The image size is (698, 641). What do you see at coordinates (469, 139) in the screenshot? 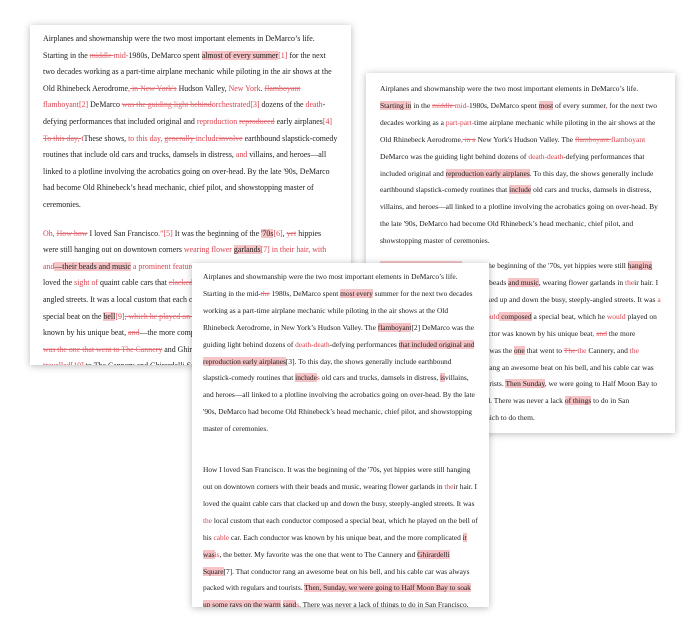
I see `deleted-text: in a` at bounding box center [469, 139].